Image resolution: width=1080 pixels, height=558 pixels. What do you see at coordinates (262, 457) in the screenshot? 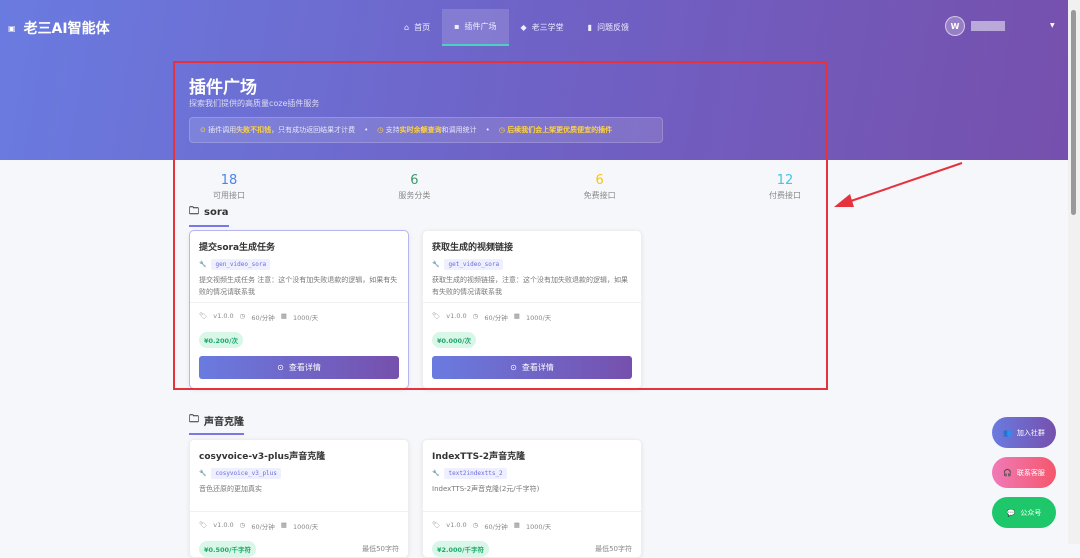
I see `card-title: cosyvoice-v3-plus声音克隆` at bounding box center [262, 457].